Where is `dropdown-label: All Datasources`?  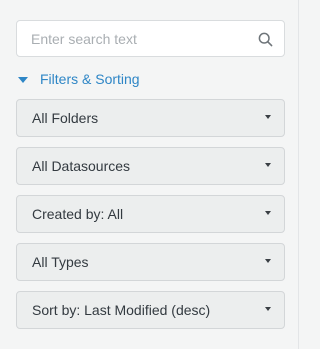
dropdown-label: All Datasources is located at coordinates (81, 166).